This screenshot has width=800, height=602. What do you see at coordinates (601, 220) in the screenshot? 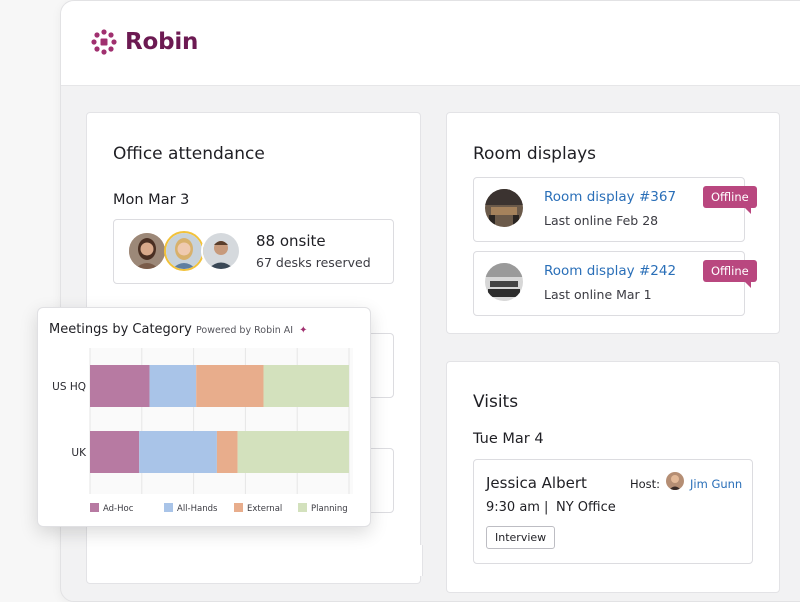
I see `room-display-last-online: Last online Feb 28` at bounding box center [601, 220].